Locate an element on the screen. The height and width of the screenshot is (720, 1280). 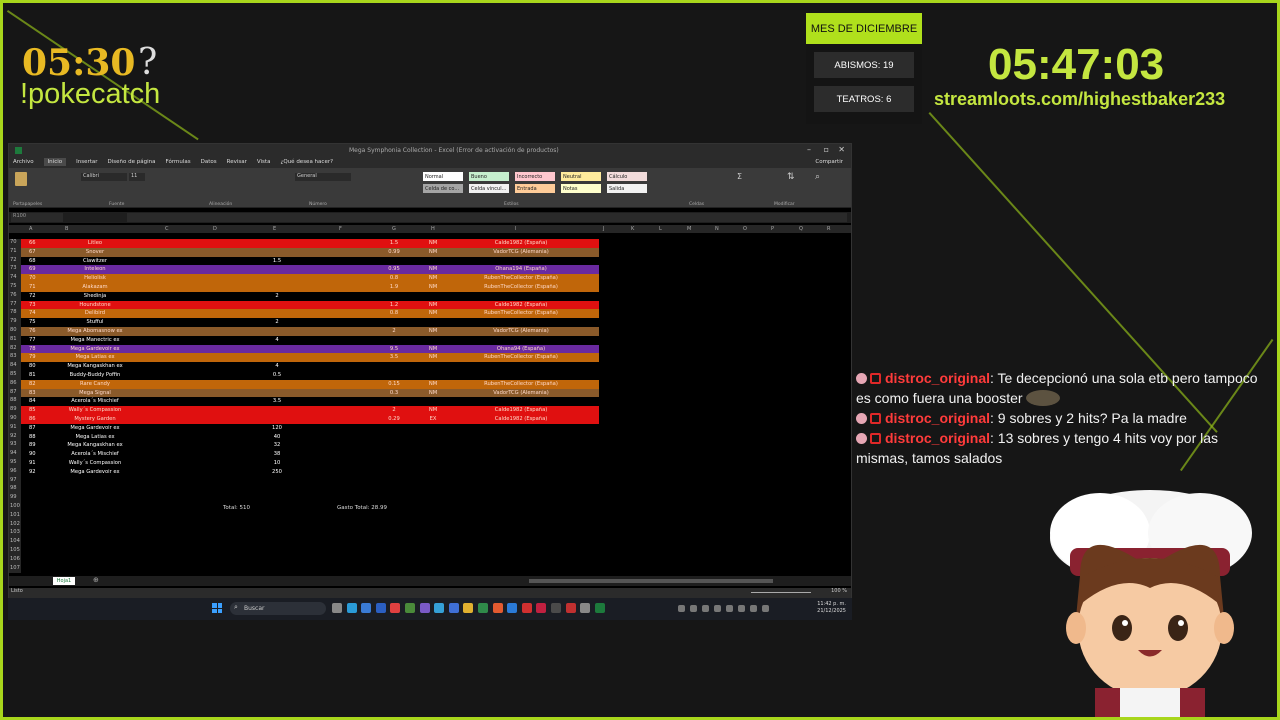
paste-icon is located at coordinates (21, 179).